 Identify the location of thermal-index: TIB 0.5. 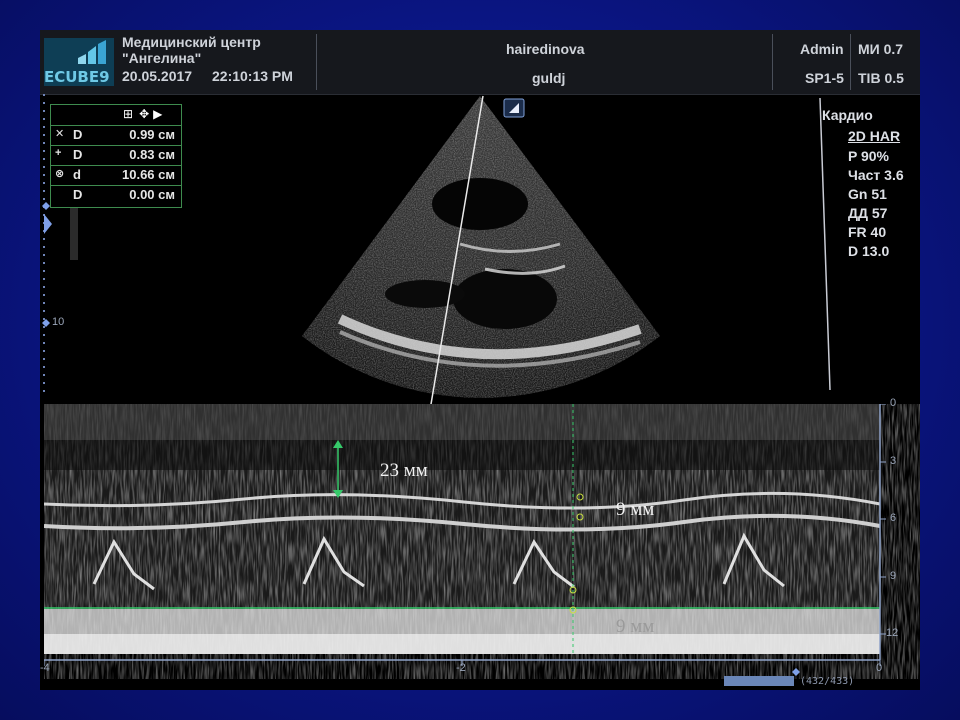
(881, 78).